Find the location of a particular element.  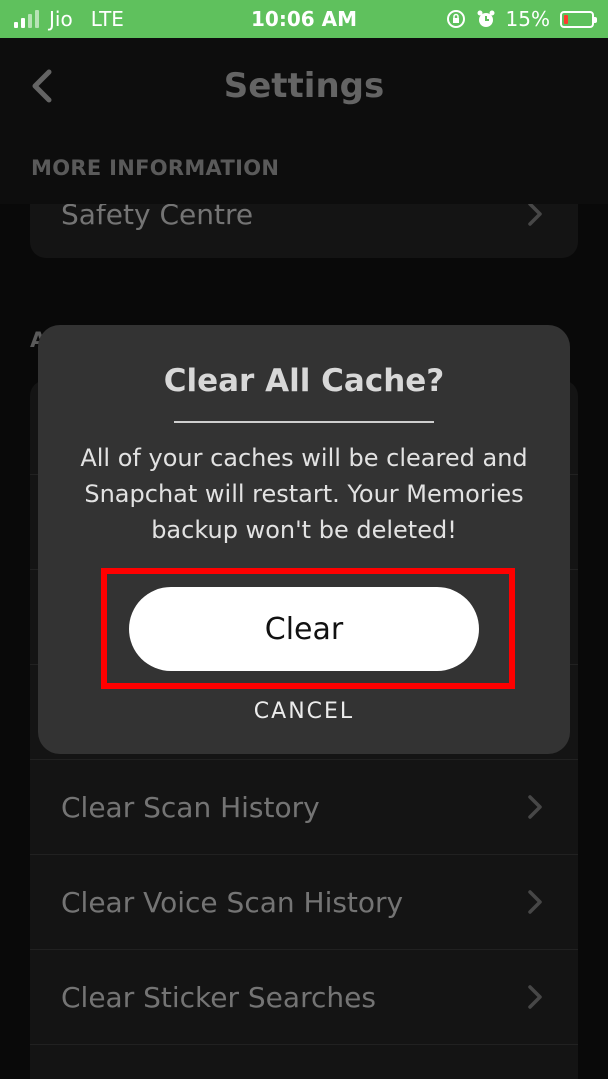

dialog-title: Clear All Cache? is located at coordinates (304, 381).